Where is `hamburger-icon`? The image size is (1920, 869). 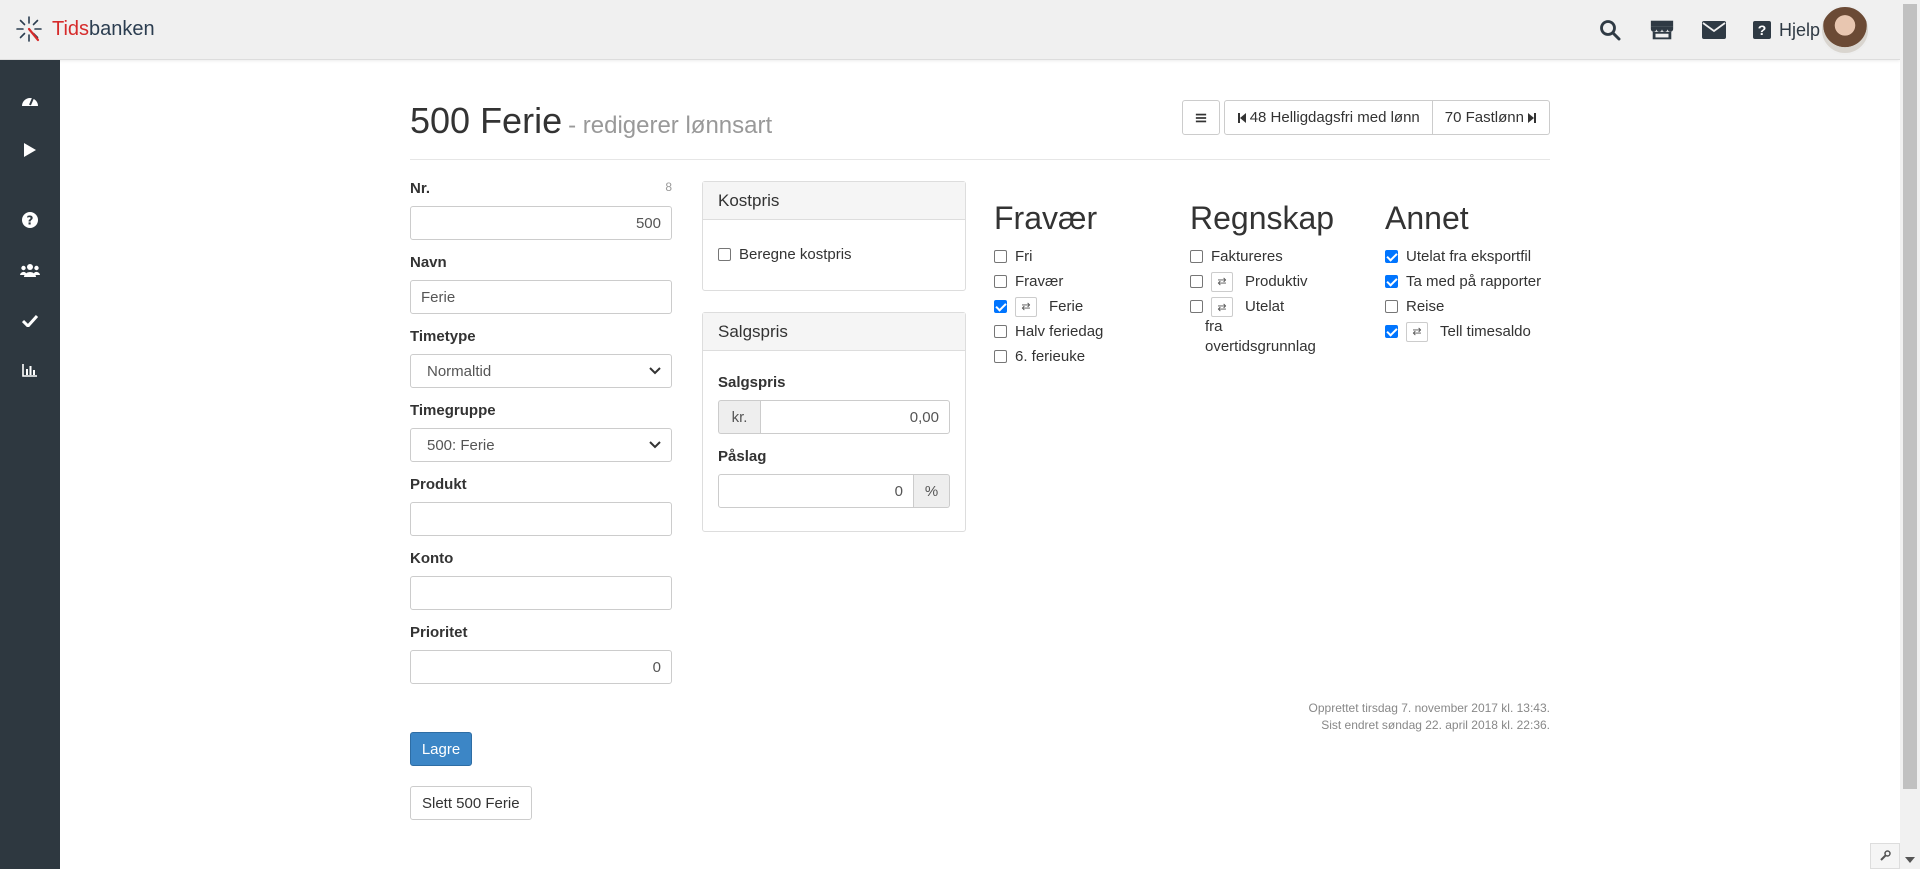
hamburger-icon is located at coordinates (1200, 117).